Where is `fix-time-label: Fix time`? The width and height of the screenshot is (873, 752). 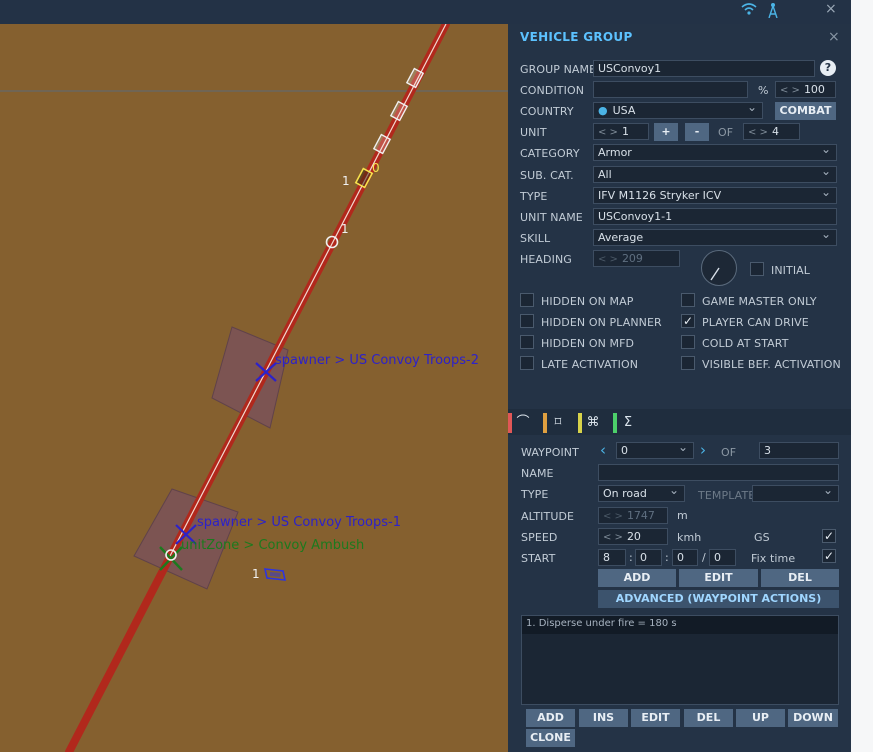 fix-time-label: Fix time is located at coordinates (773, 558).